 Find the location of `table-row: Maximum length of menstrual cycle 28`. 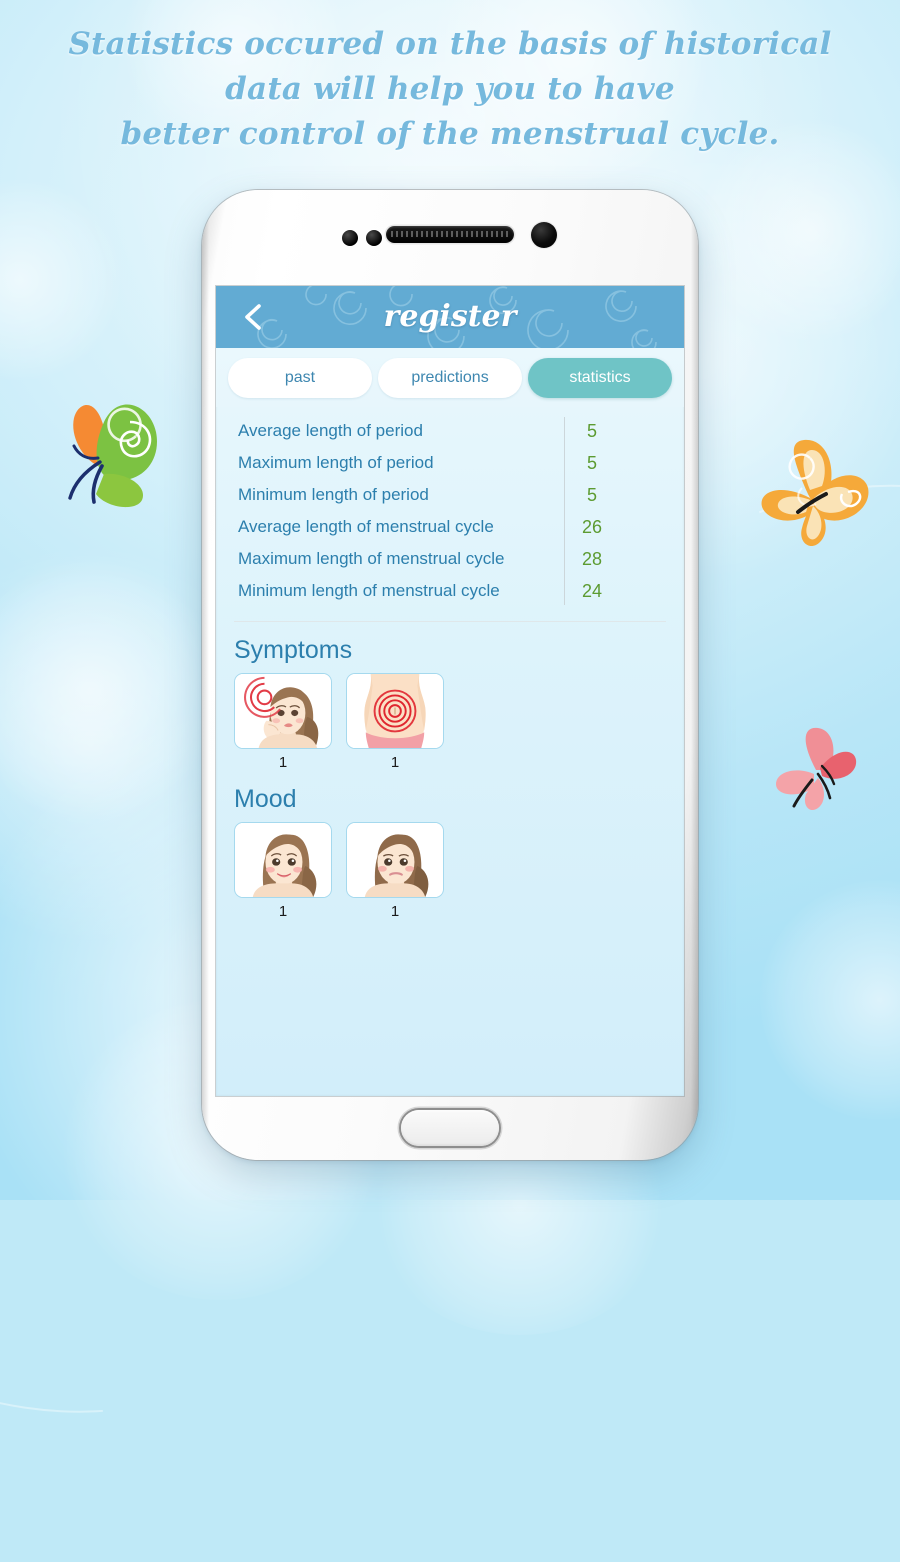

table-row: Maximum length of menstrual cycle 28 is located at coordinates (450, 559).